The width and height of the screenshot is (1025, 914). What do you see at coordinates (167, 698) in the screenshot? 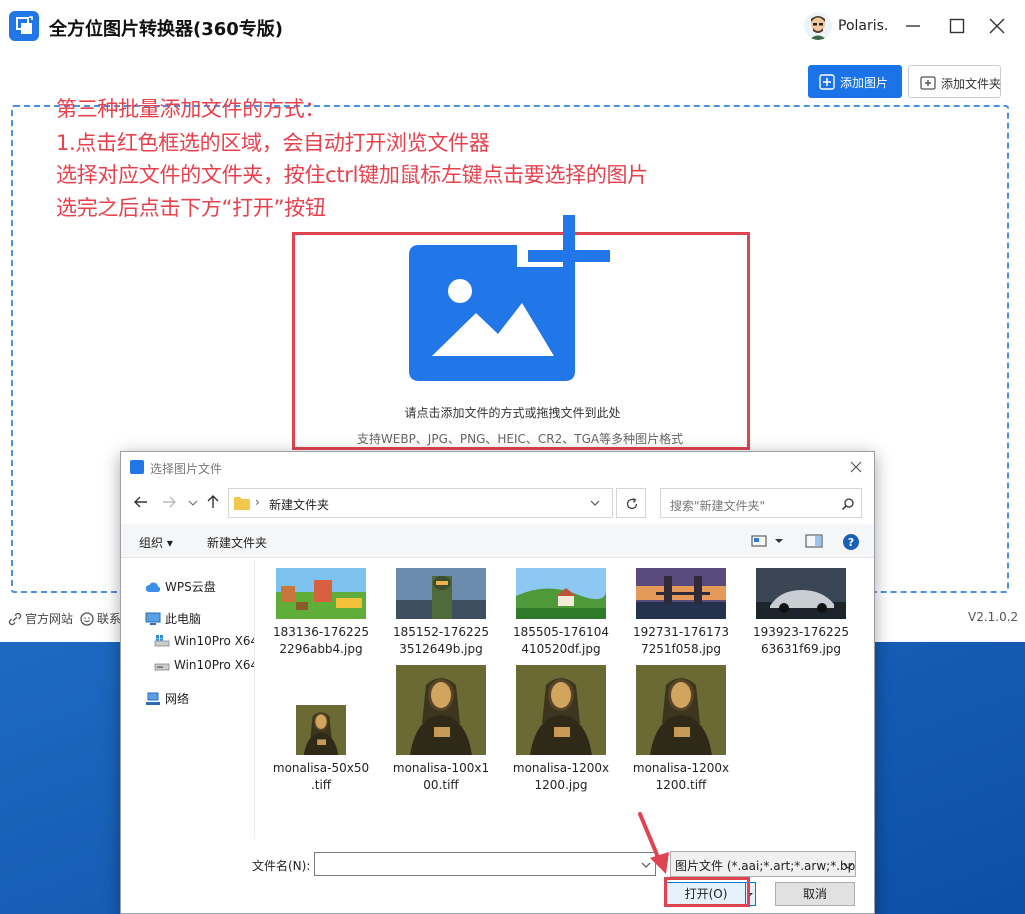
I see `sidebar-item-network: 网络` at bounding box center [167, 698].